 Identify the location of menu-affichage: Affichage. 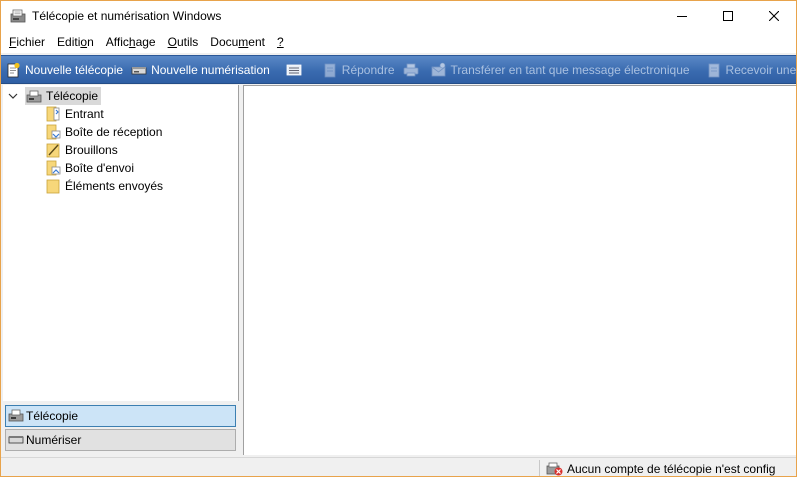
(131, 42).